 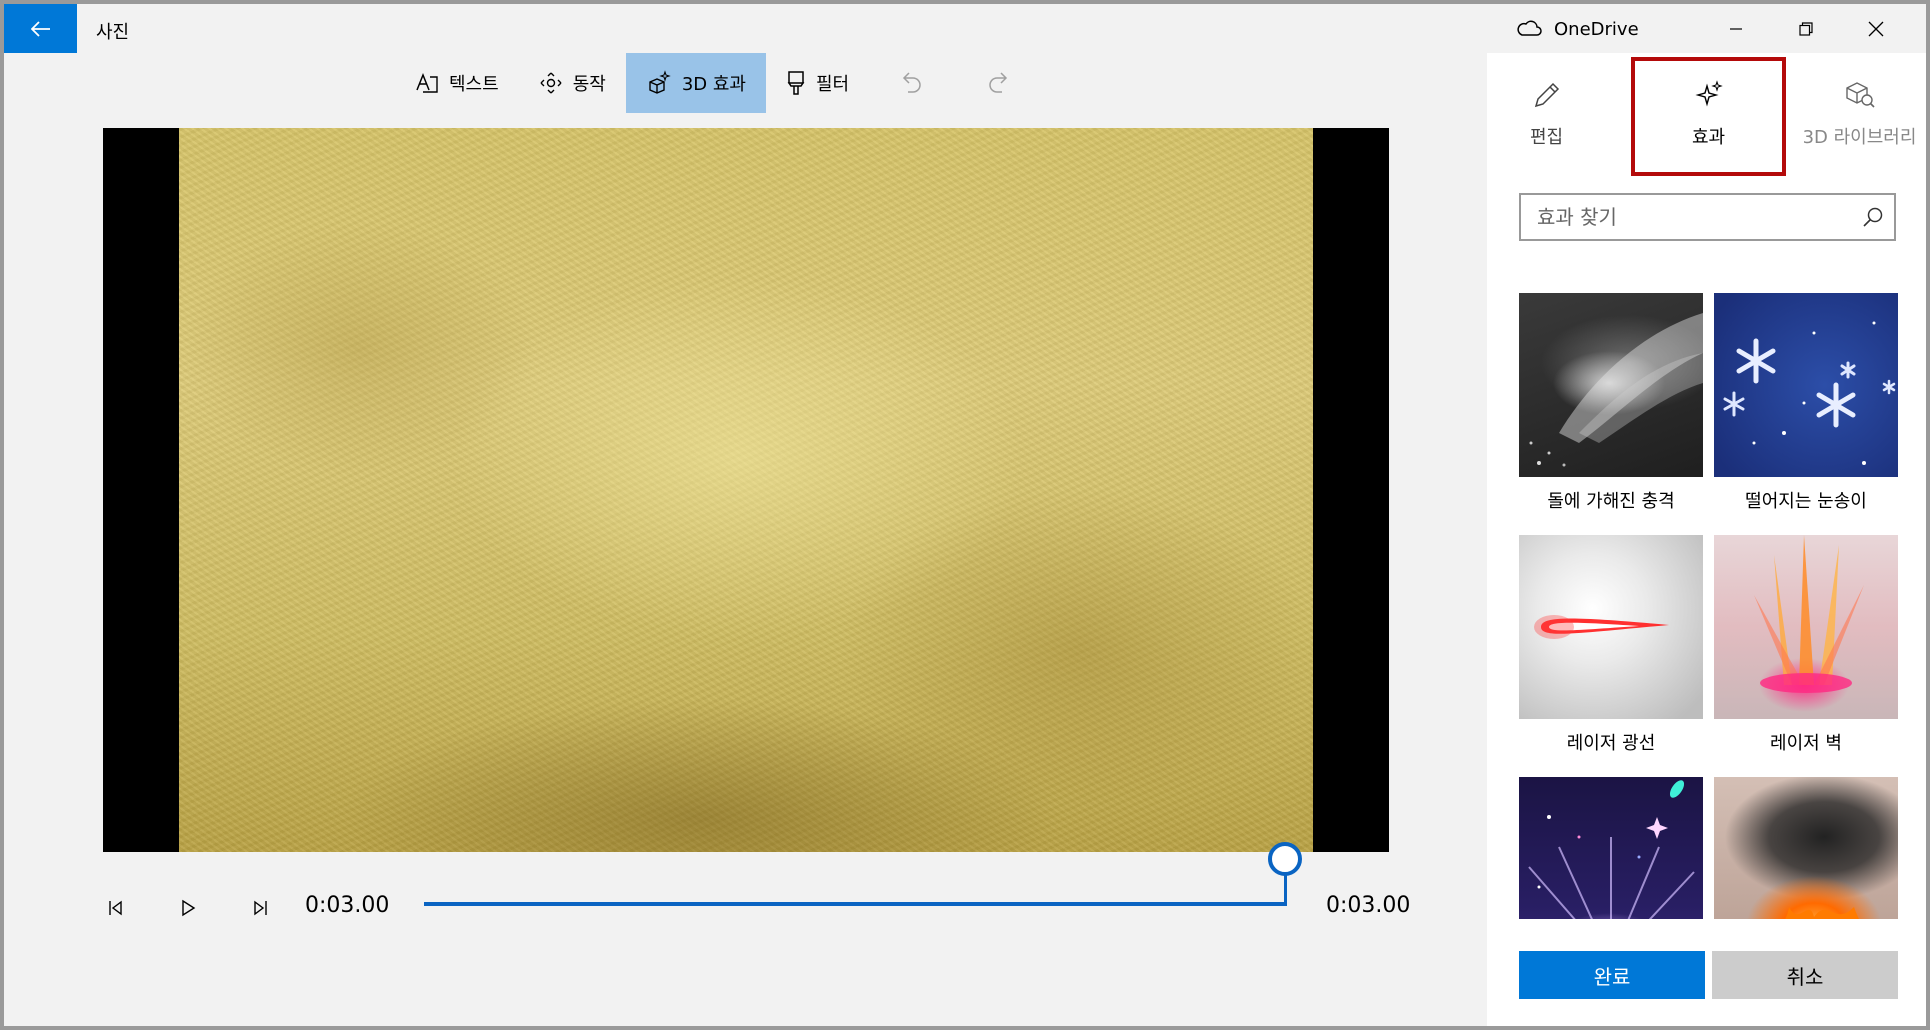 I want to click on play-icon, so click(x=189, y=908).